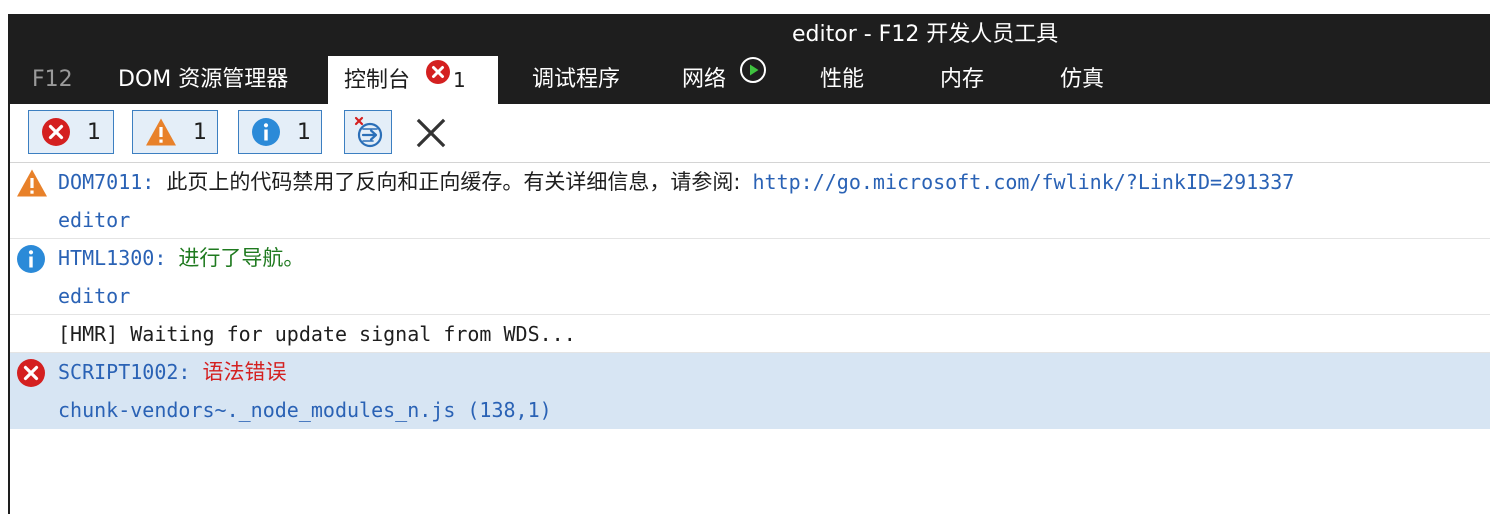 This screenshot has height=514, width=1490. I want to click on clear-console-icon, so click(431, 133).